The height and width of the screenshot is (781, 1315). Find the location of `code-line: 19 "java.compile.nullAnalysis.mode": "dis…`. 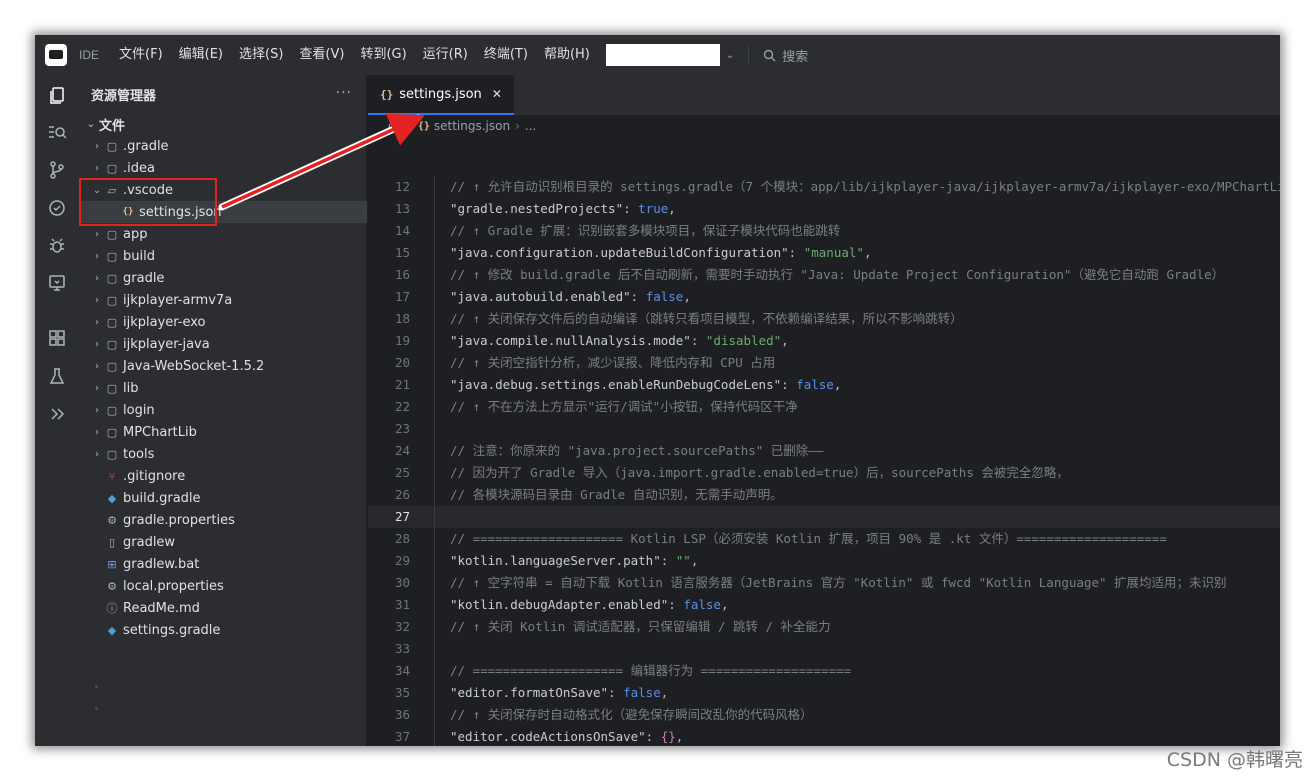

code-line: 19 "java.compile.nullAnalysis.mode": "dis… is located at coordinates (824, 341).